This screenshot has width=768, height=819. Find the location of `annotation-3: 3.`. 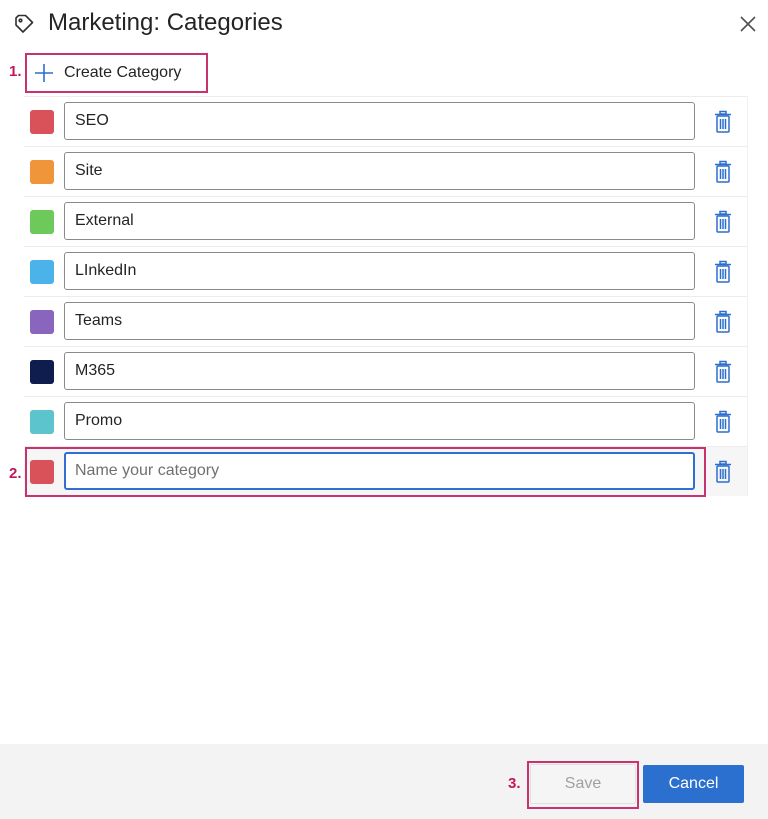

annotation-3: 3. is located at coordinates (514, 783).